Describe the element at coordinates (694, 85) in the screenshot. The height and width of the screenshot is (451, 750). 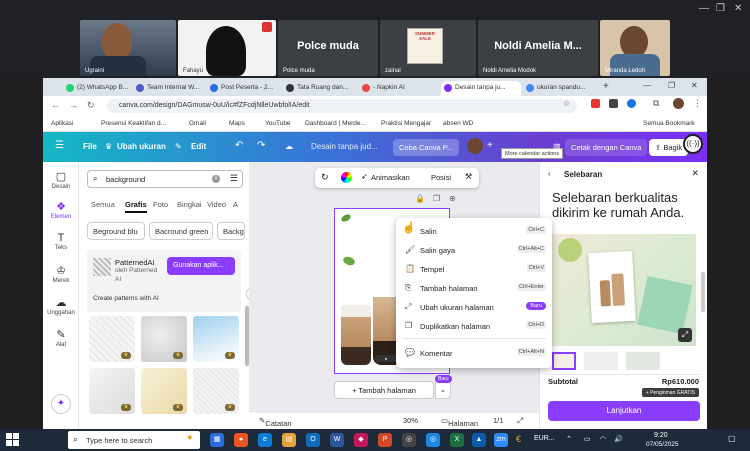
I see `close-browser-button: ✕` at that location.